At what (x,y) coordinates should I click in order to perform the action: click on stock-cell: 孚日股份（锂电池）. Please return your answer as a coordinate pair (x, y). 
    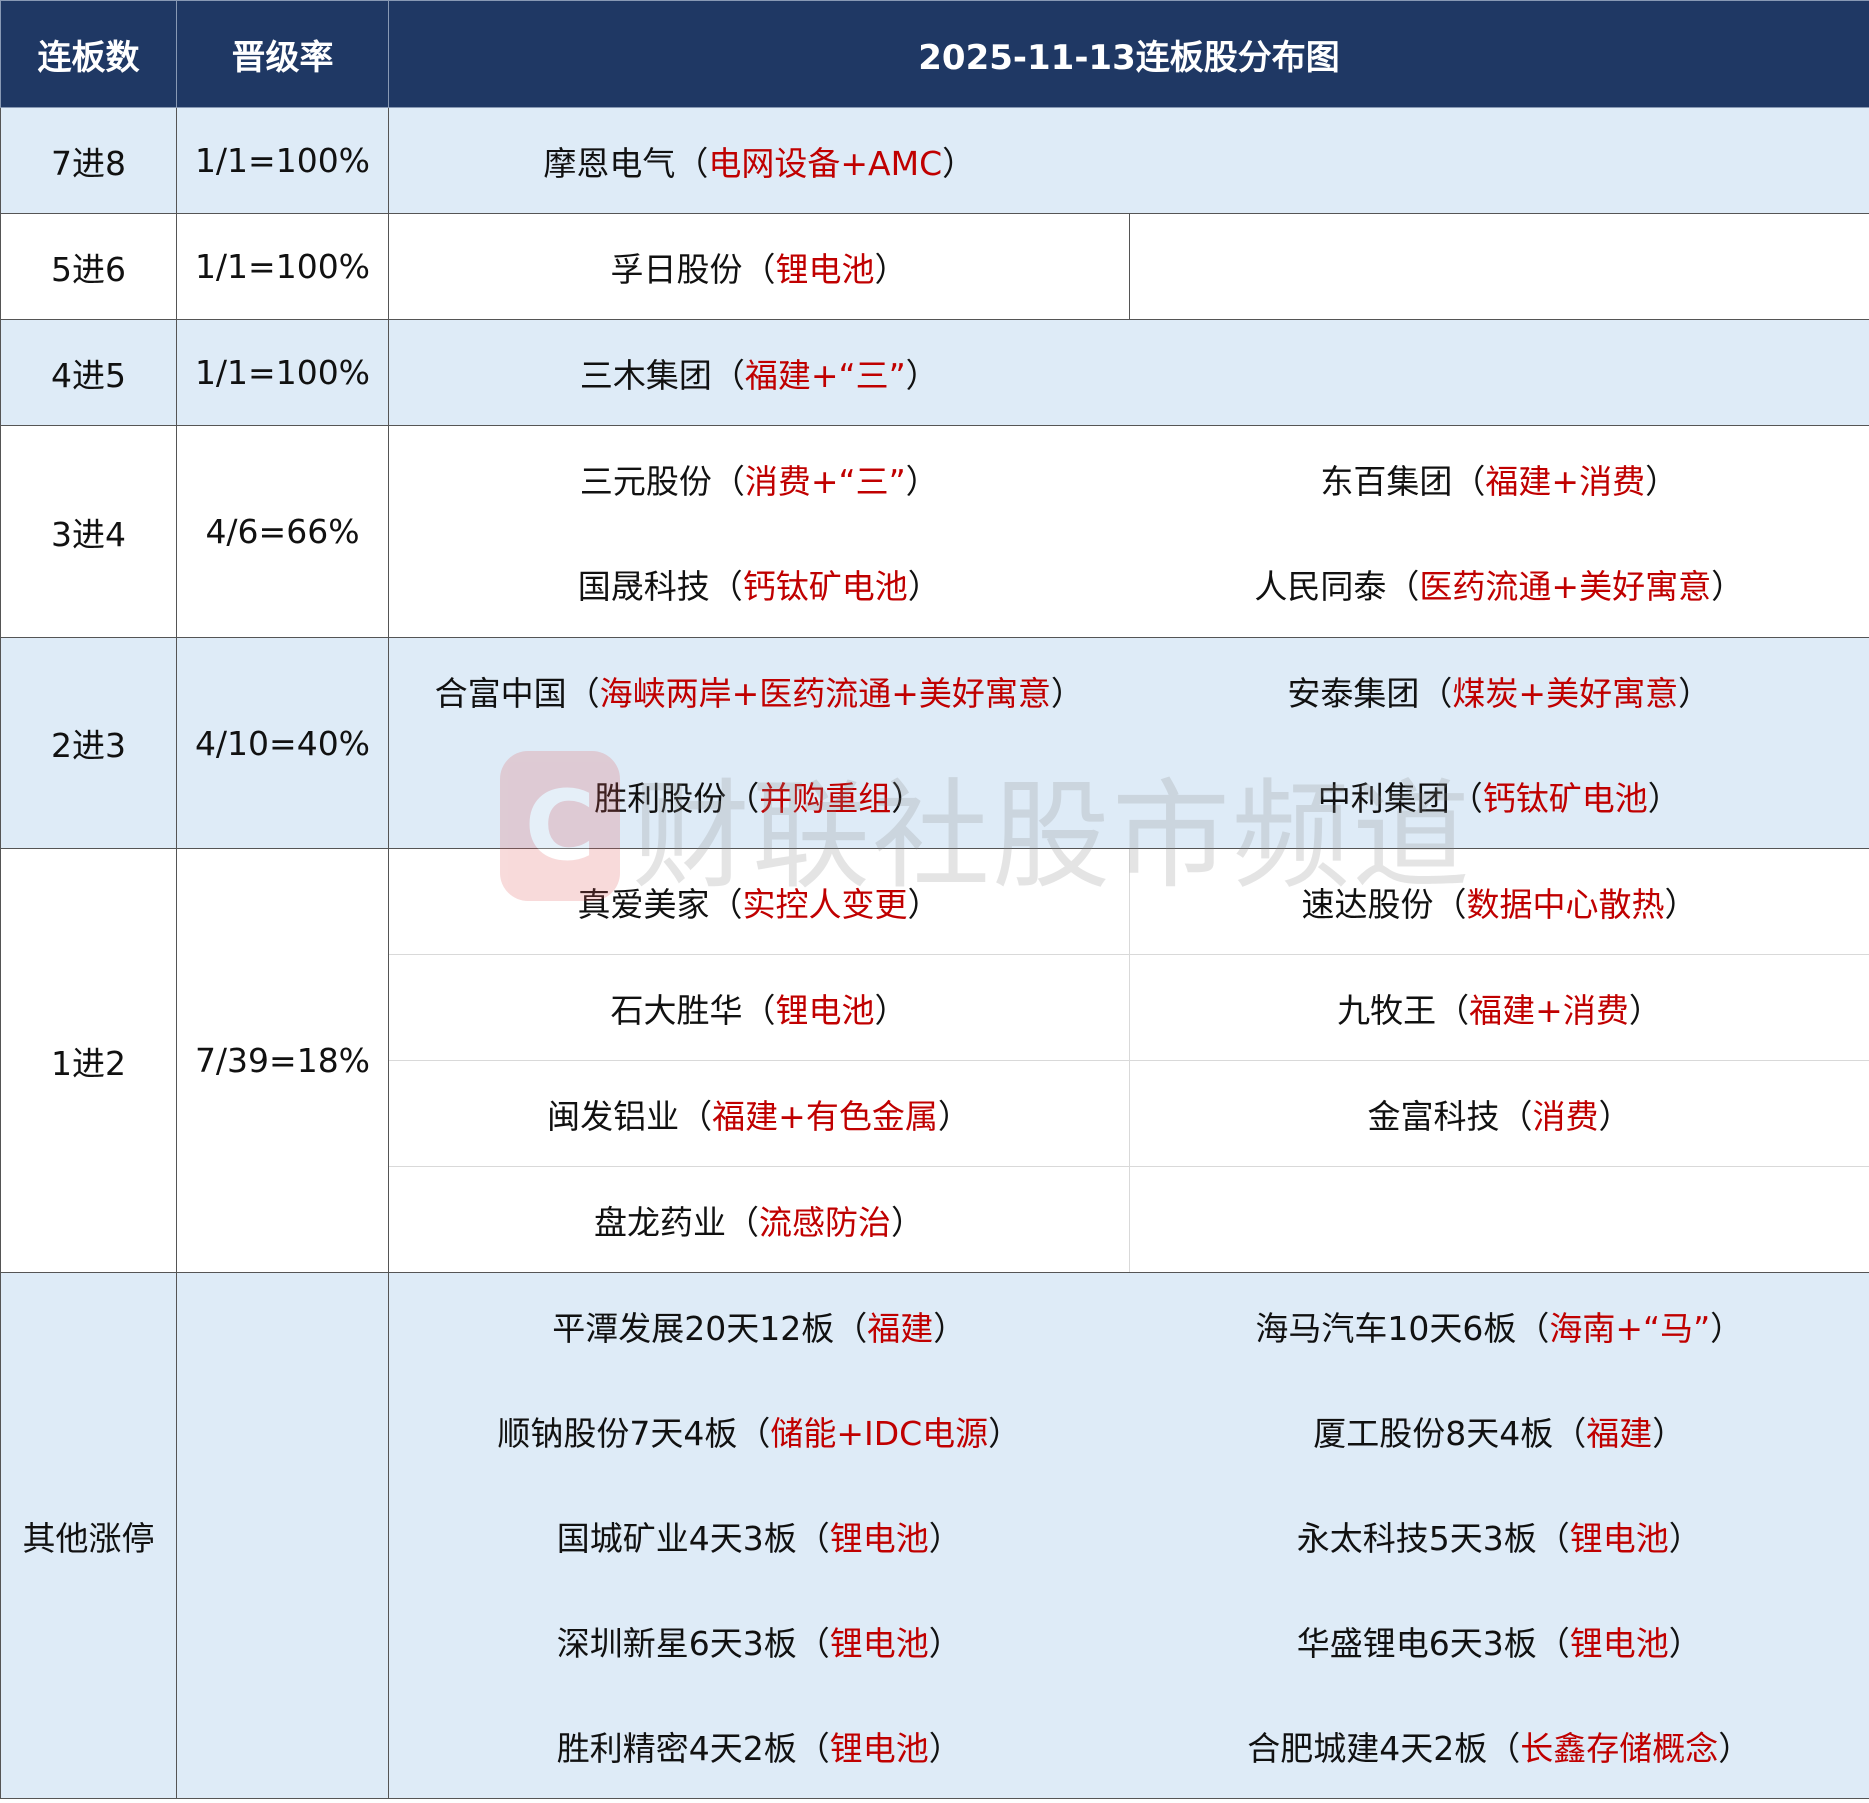
    Looking at the image, I should click on (759, 266).